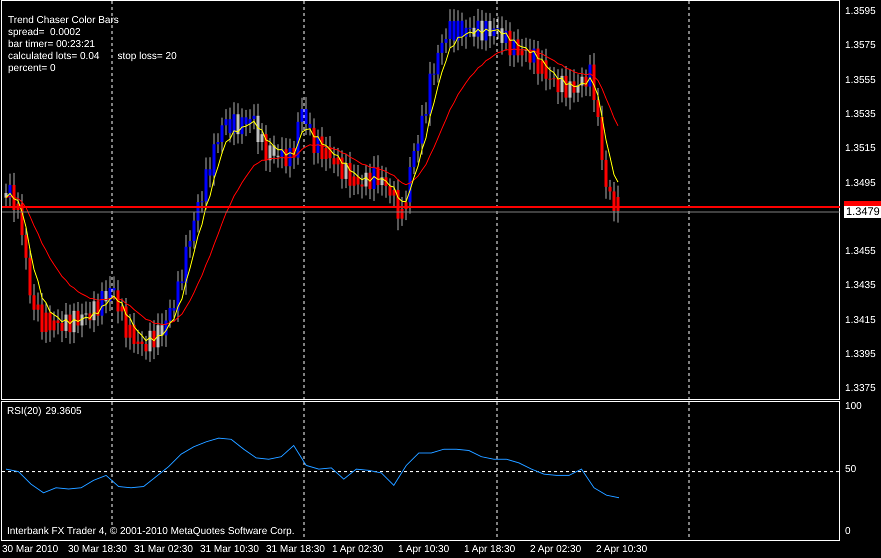 This screenshot has width=881, height=558. I want to click on price-tick-label: 1.3415, so click(860, 320).